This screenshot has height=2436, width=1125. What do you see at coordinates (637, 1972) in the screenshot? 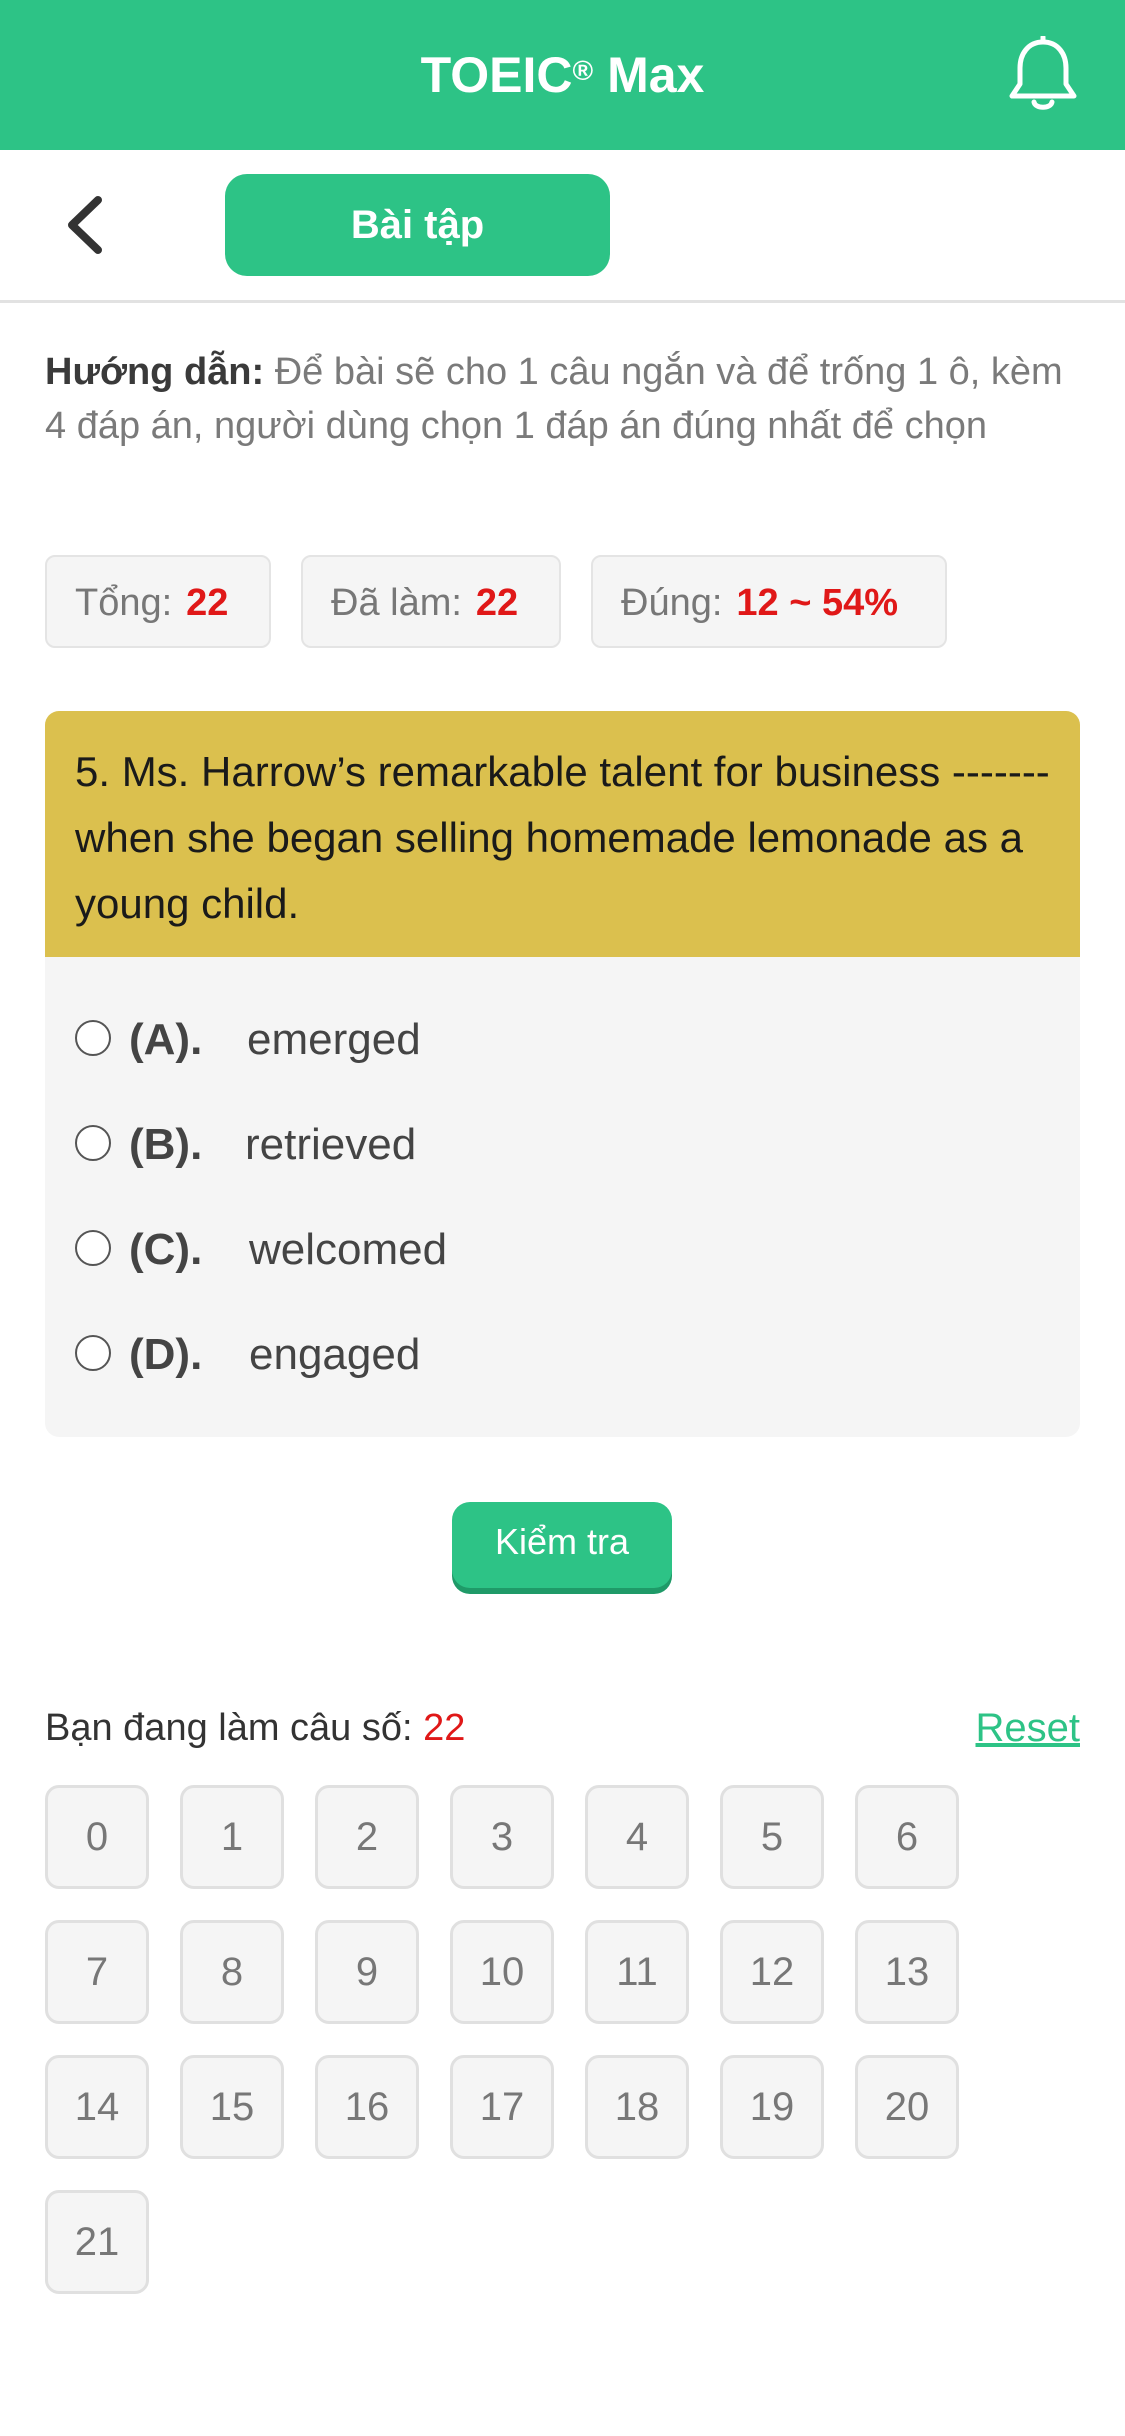
I see `question-number-button: 11` at bounding box center [637, 1972].